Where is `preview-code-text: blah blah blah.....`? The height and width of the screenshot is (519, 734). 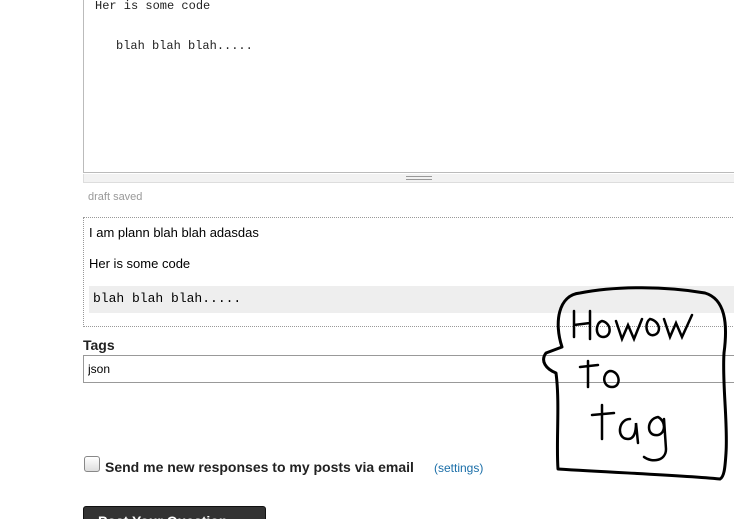
preview-code-text: blah blah blah..... is located at coordinates (167, 298).